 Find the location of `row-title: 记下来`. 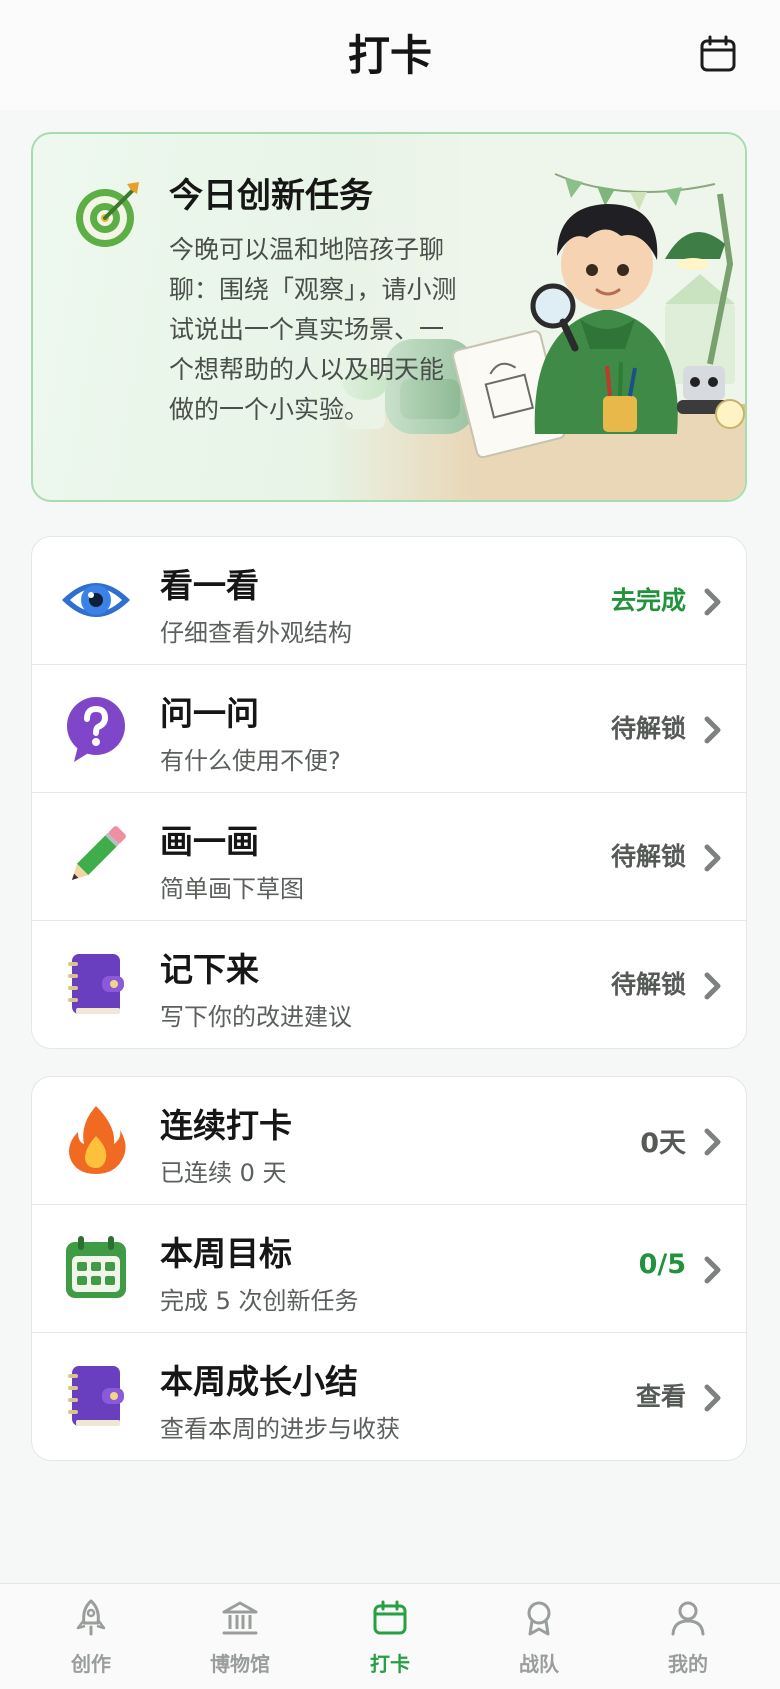

row-title: 记下来 is located at coordinates (209, 969).